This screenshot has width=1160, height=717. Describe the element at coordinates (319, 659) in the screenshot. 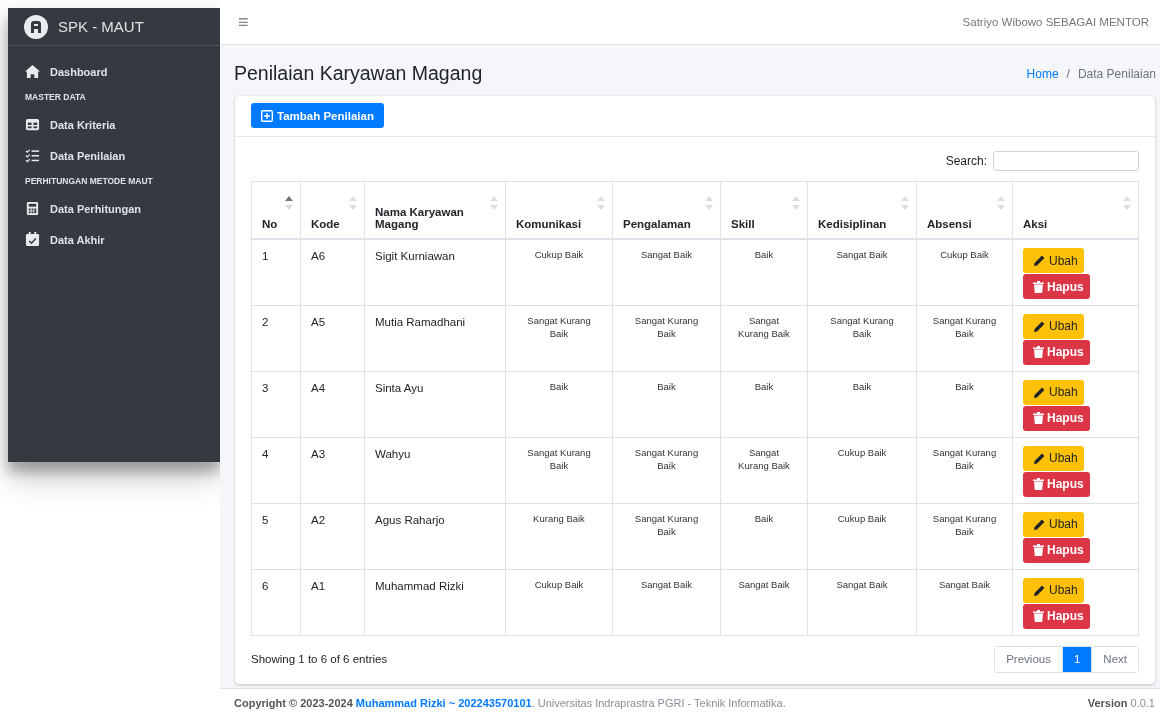

I see `entries-info: Showing 1 to 6 of 6 entries` at that location.